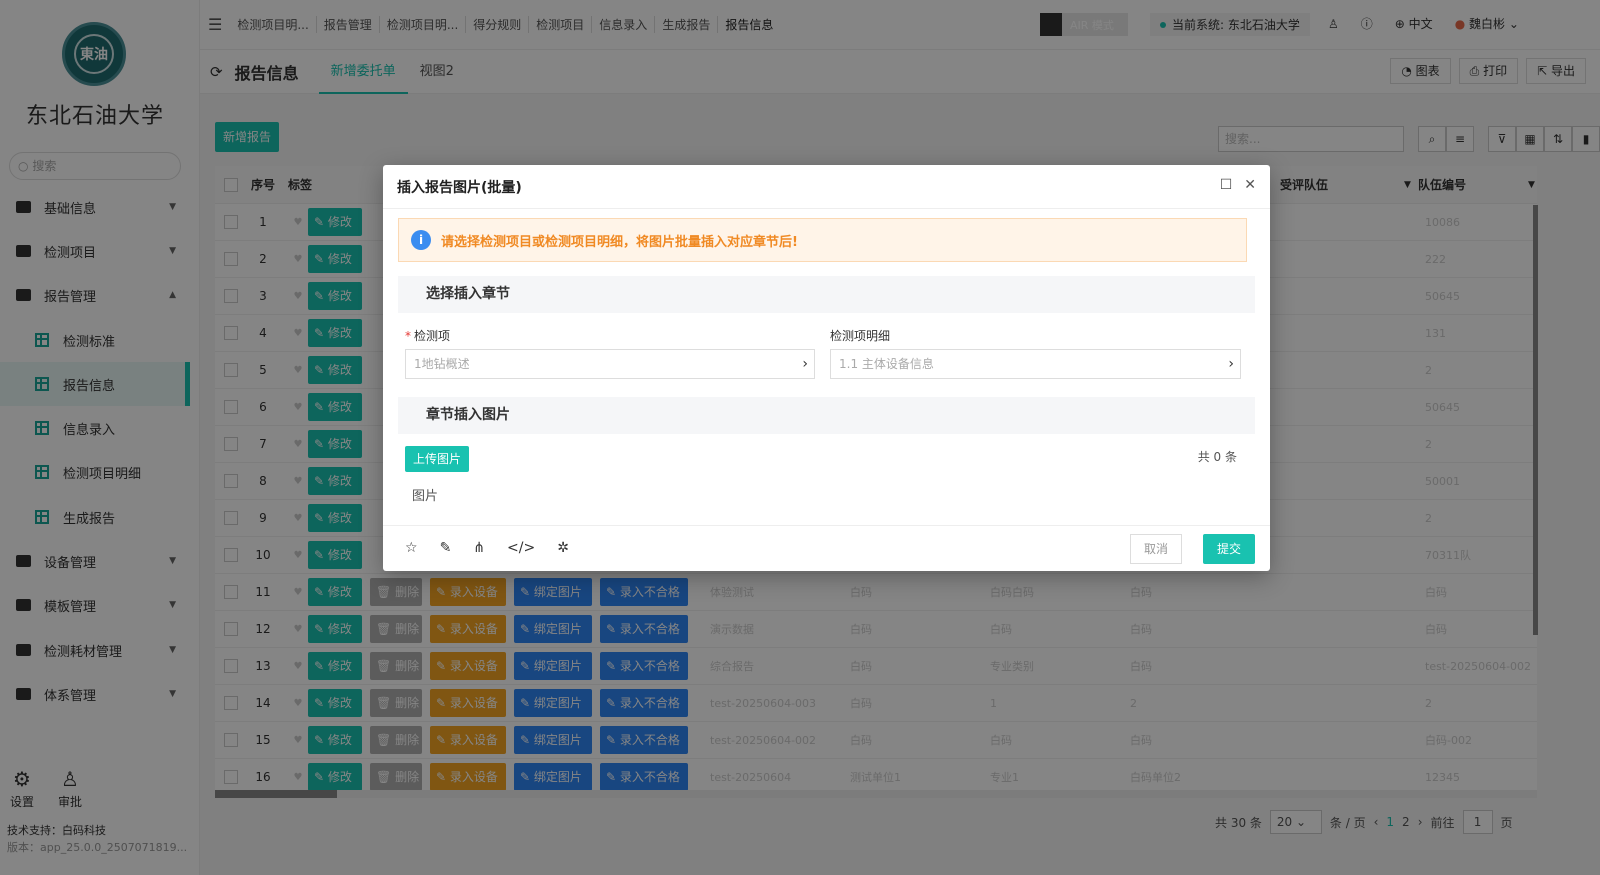  I want to click on submit-button: 提交, so click(1229, 549).